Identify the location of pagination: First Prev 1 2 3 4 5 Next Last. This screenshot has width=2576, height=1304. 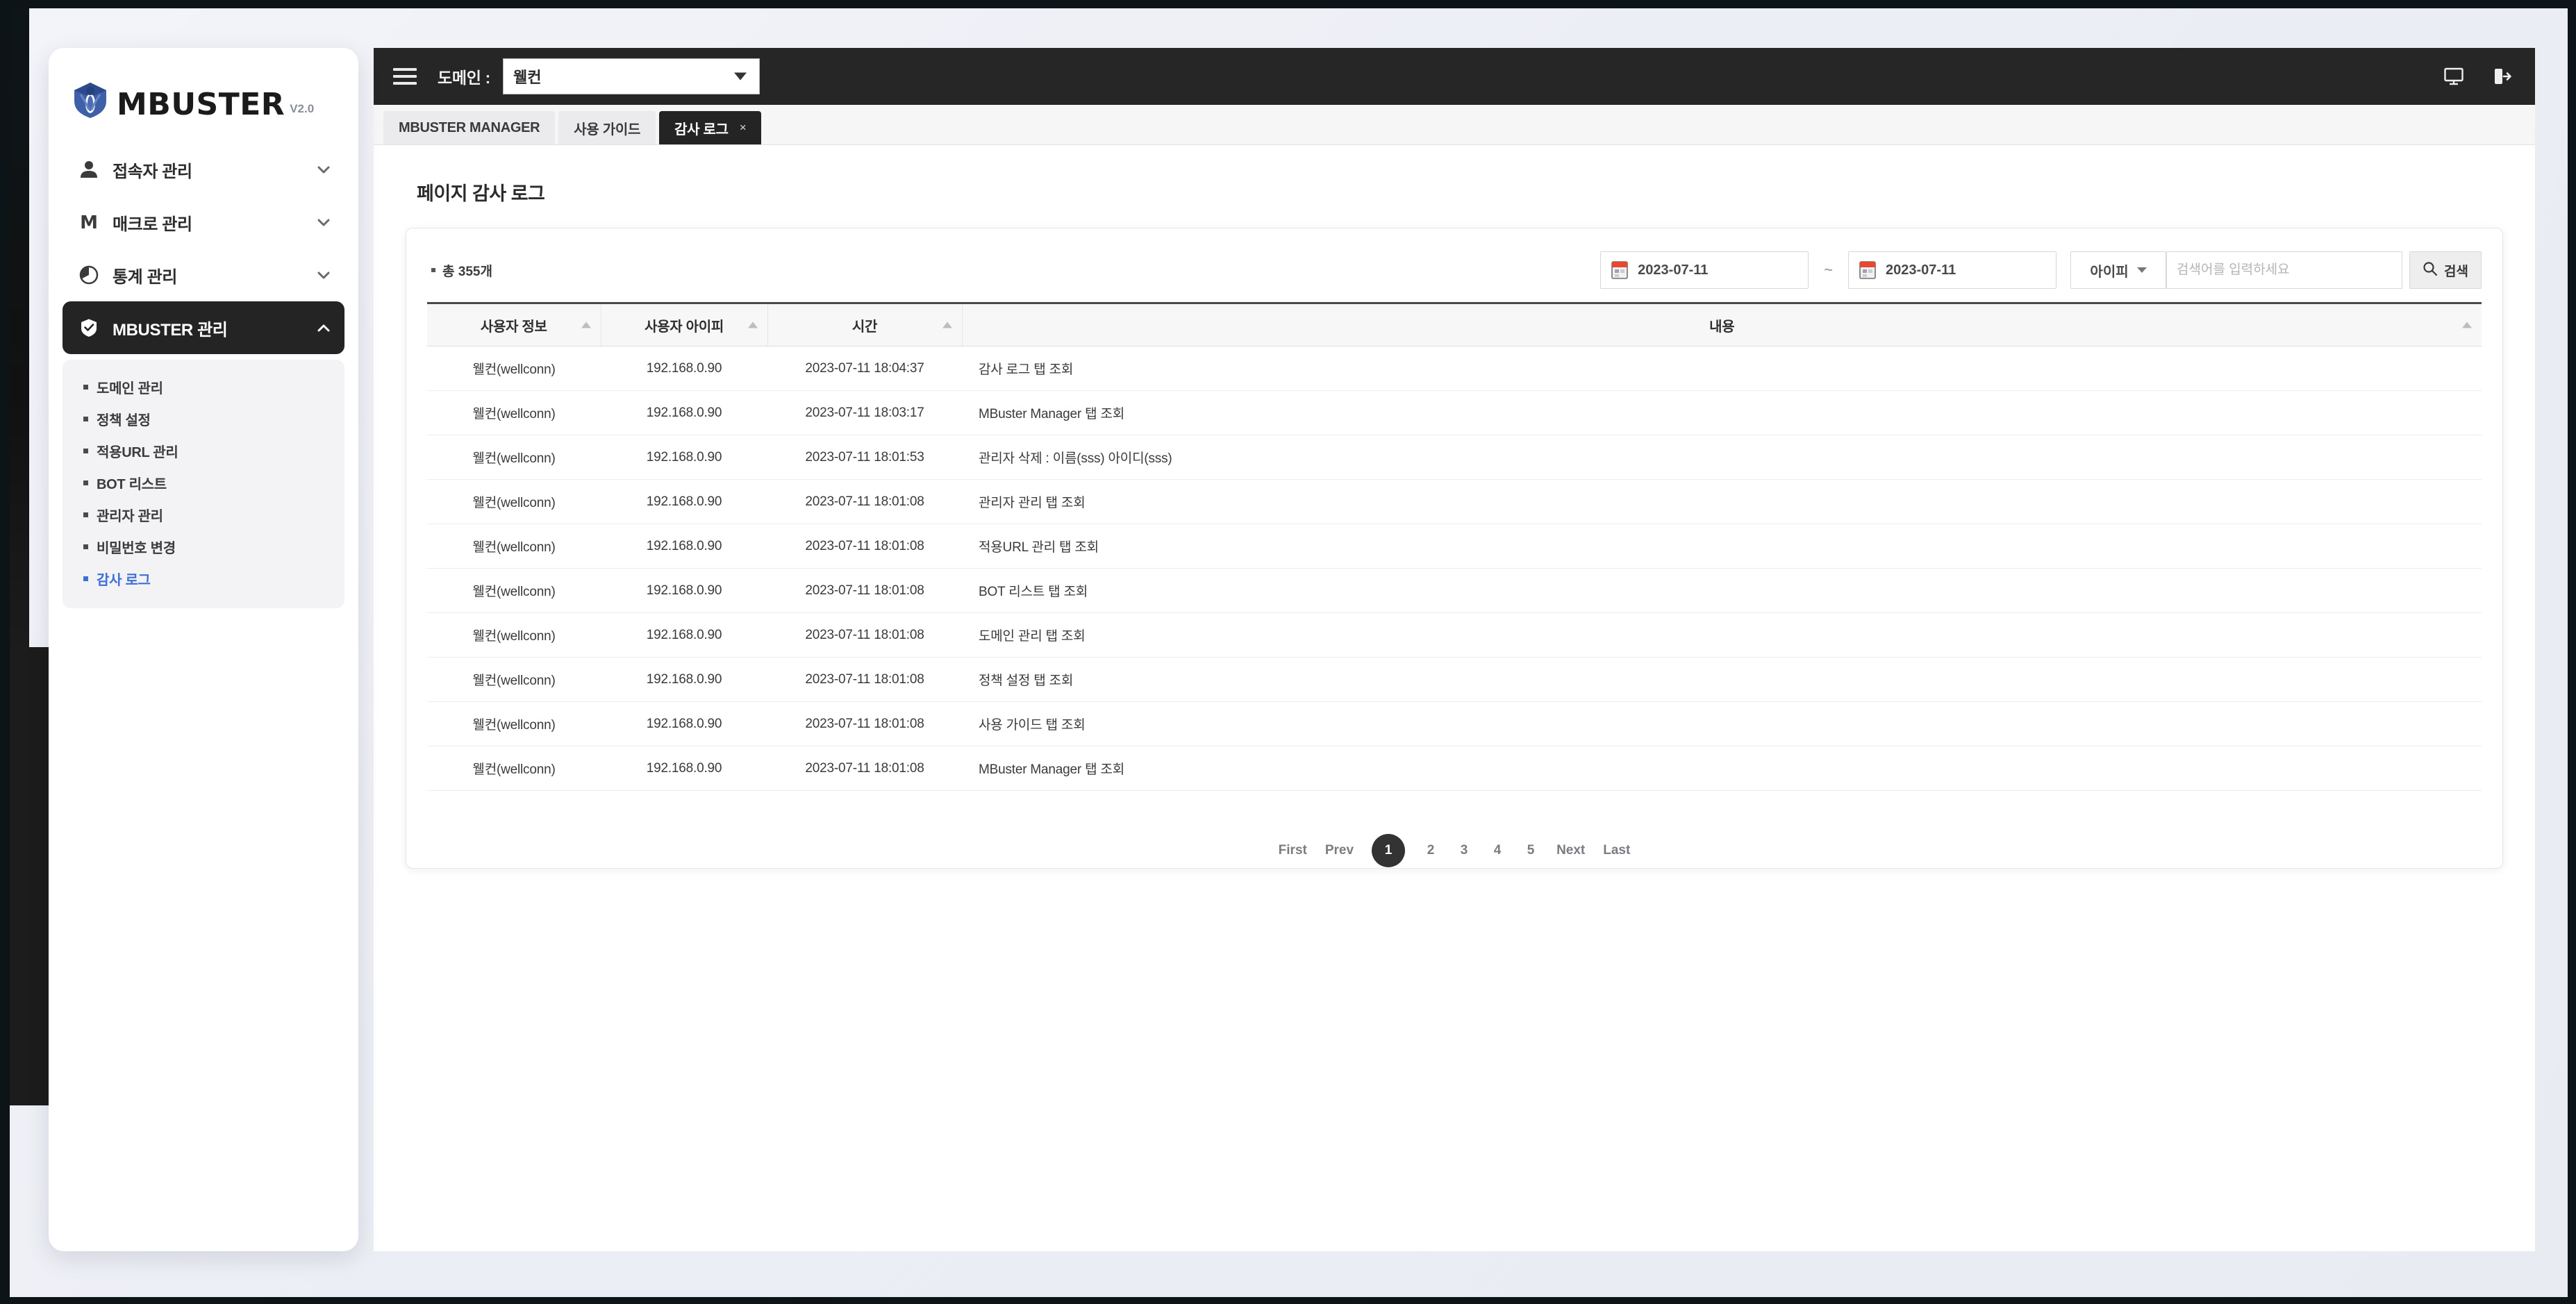
(1454, 850).